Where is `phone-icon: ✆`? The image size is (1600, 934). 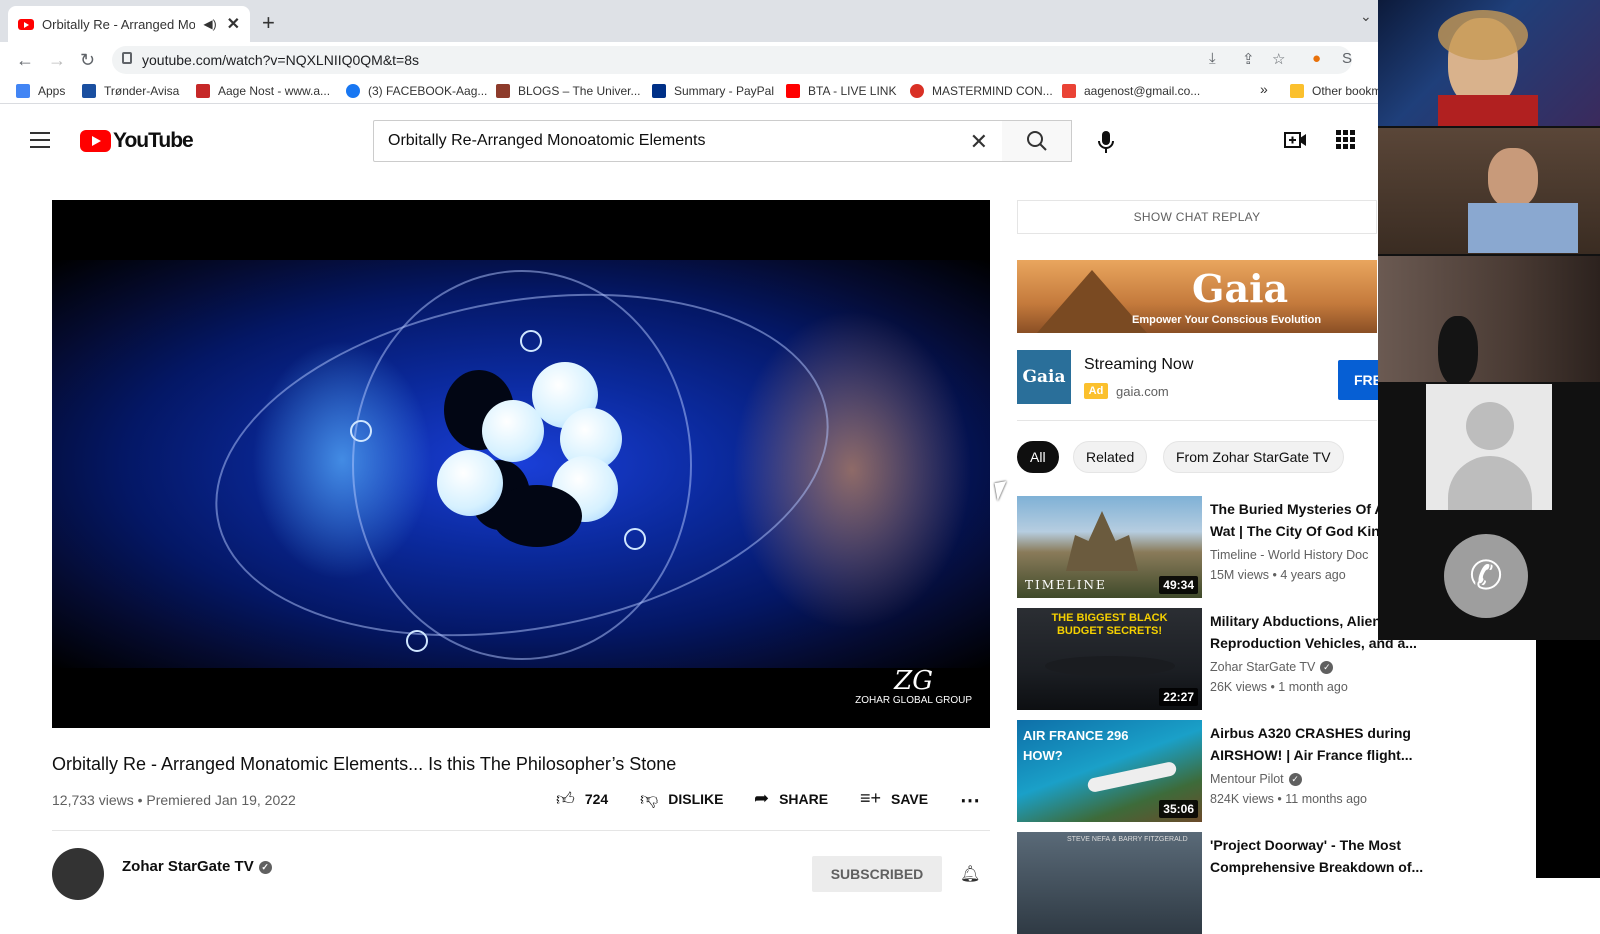 phone-icon: ✆ is located at coordinates (1486, 576).